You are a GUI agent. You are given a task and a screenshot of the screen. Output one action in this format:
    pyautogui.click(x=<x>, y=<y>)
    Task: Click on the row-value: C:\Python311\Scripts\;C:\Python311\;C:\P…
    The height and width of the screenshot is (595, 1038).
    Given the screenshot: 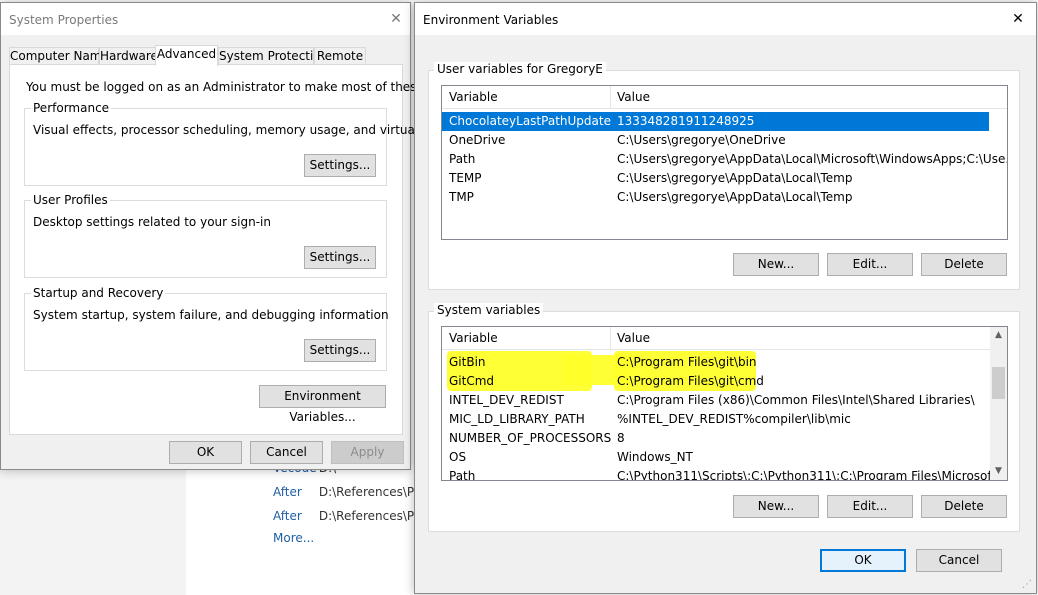 What is the action you would take?
    pyautogui.click(x=812, y=475)
    